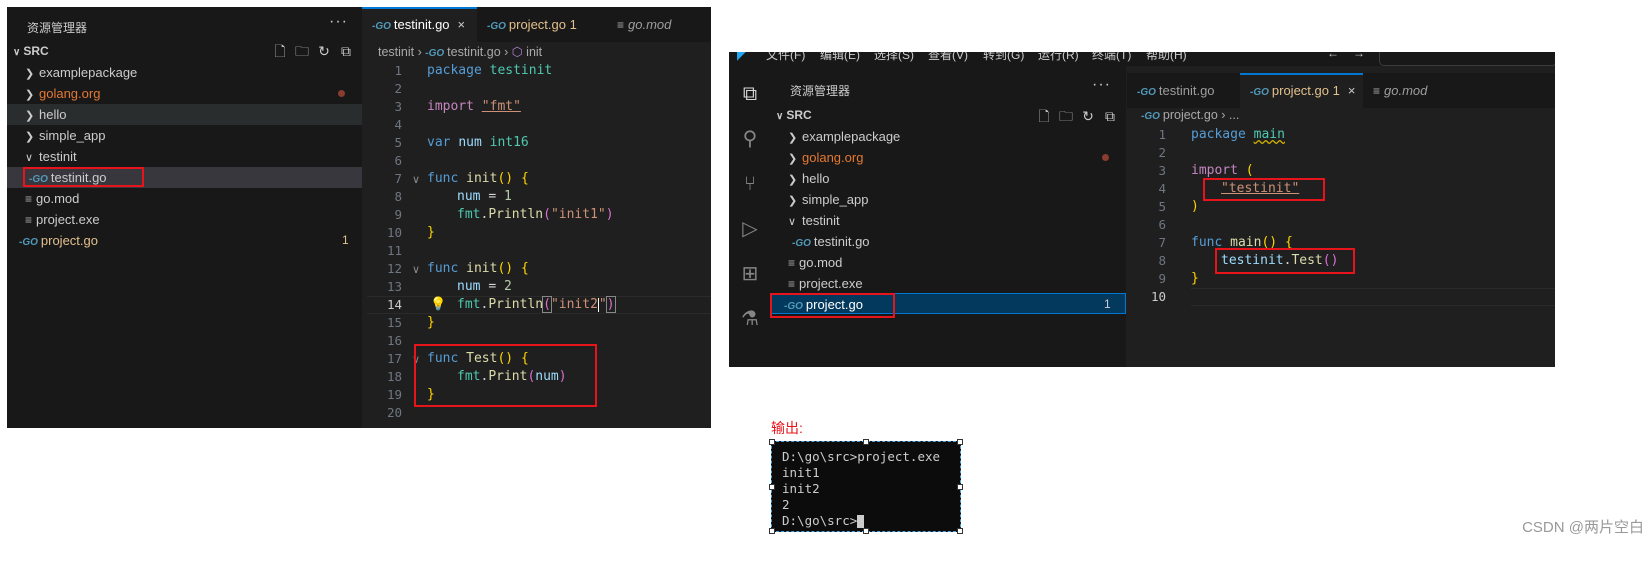  I want to click on code-line: ), so click(1195, 207).